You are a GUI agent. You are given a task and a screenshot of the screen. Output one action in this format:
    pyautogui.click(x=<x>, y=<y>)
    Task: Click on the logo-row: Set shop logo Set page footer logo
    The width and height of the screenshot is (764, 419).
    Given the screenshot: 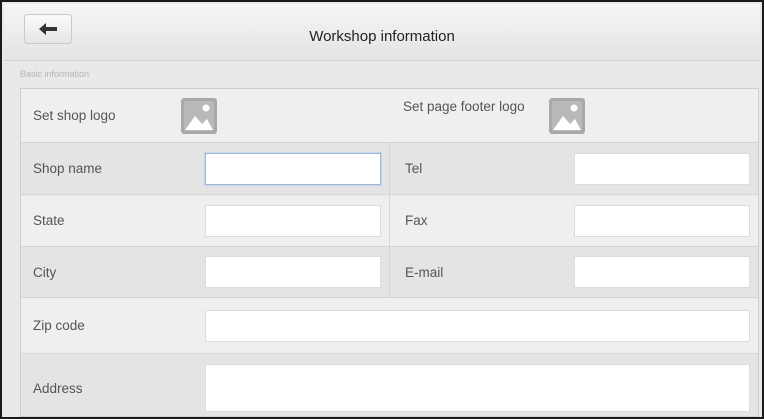 What is the action you would take?
    pyautogui.click(x=389, y=116)
    